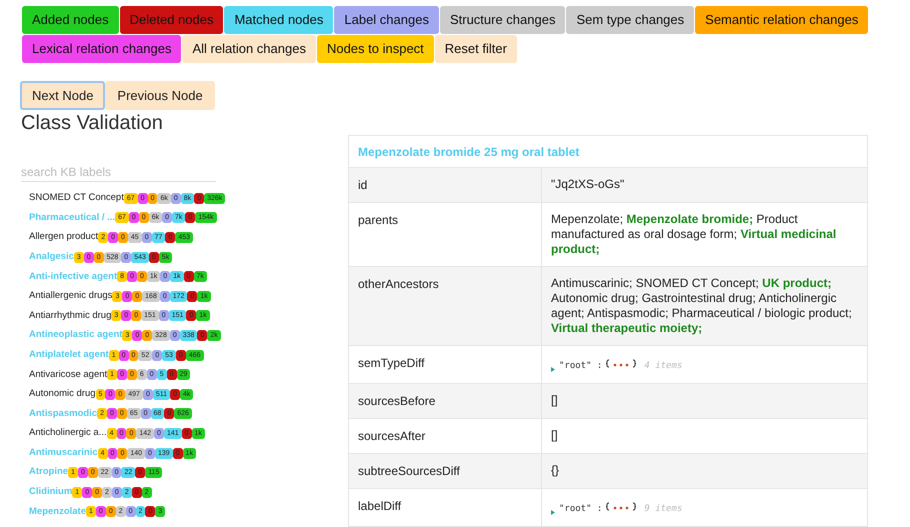 The height and width of the screenshot is (527, 910). I want to click on filter-button: Structure changes, so click(503, 20).